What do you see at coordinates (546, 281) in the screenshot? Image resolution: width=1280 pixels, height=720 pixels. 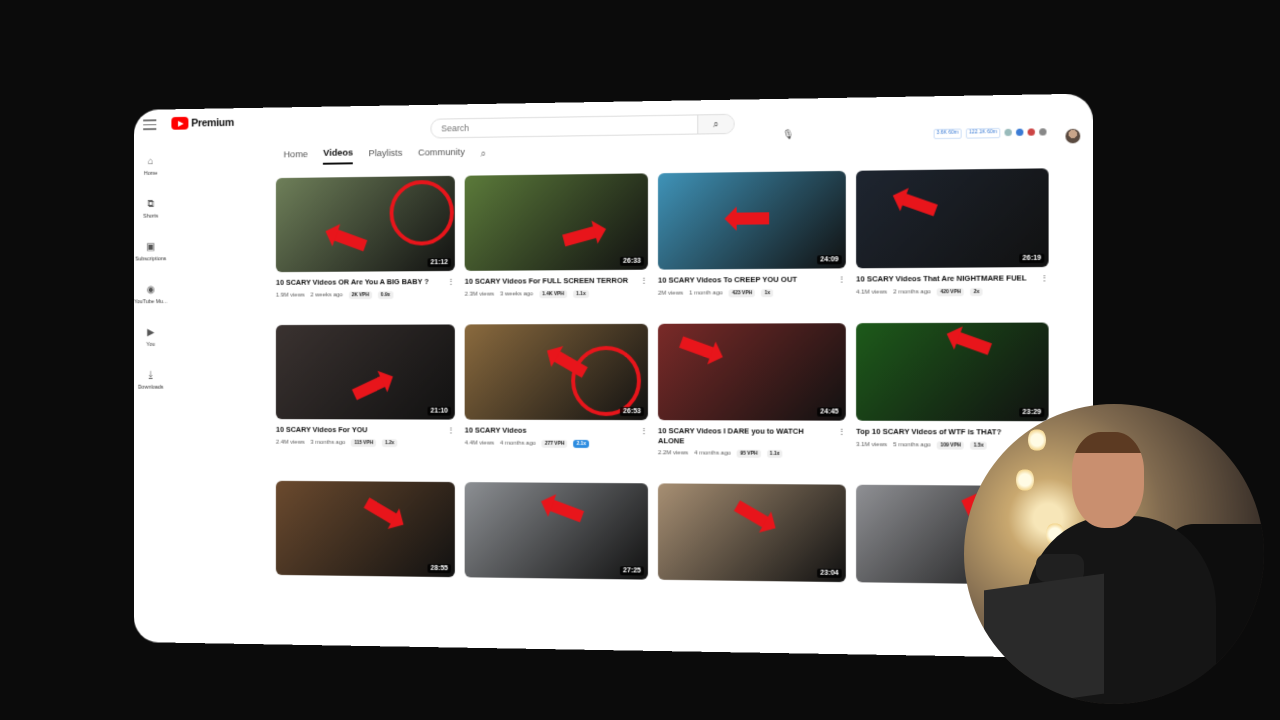 I see `video-title: 10 SCARY Videos For FULL SCREEN TERROR` at bounding box center [546, 281].